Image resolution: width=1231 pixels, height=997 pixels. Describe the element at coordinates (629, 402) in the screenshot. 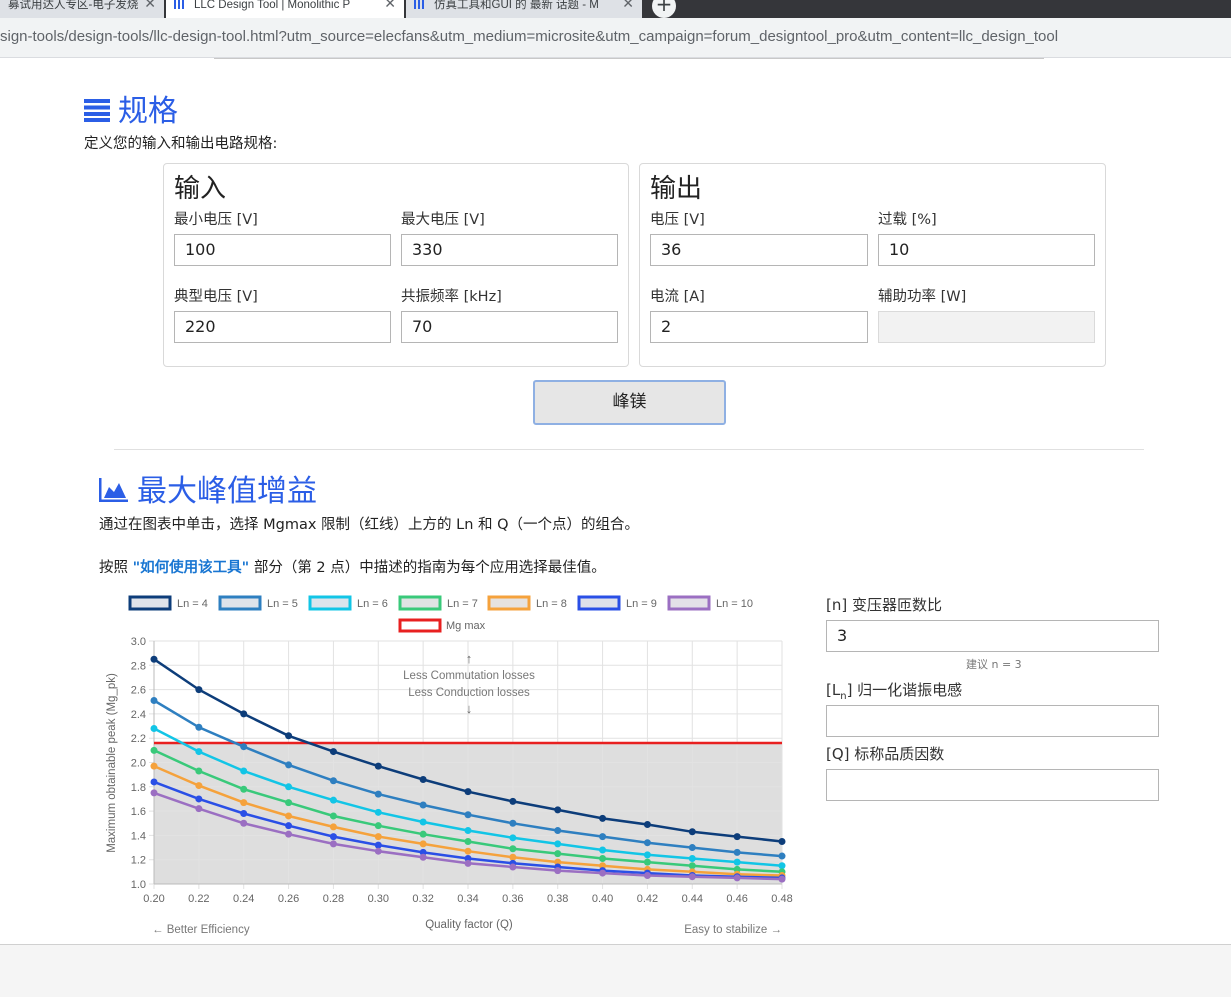

I see `calculate-button: 峰镁` at that location.